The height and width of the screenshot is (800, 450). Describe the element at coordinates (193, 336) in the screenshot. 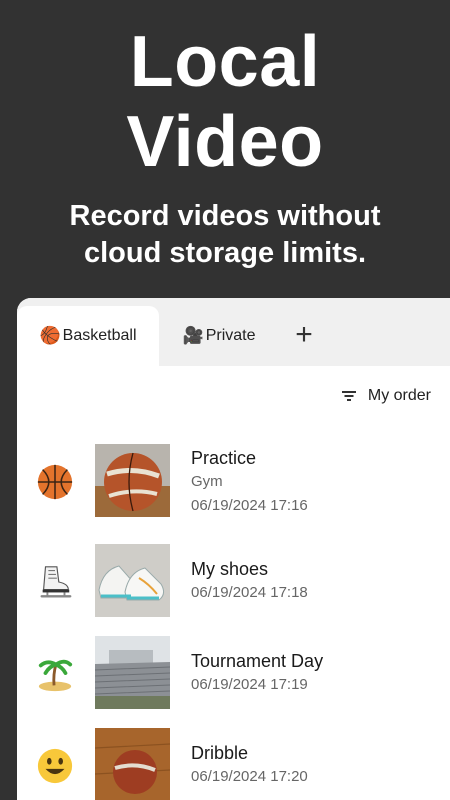

I see `video-camera-icon: 🎥` at that location.